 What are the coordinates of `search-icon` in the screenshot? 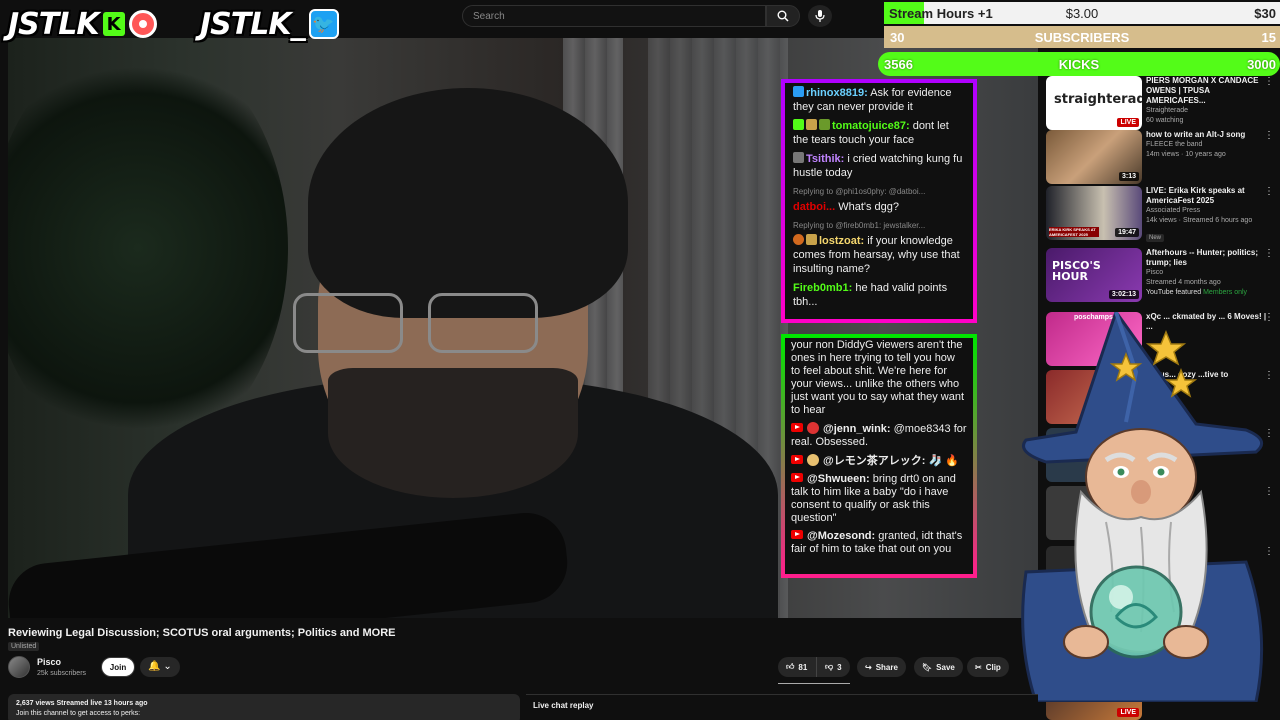 It's located at (783, 16).